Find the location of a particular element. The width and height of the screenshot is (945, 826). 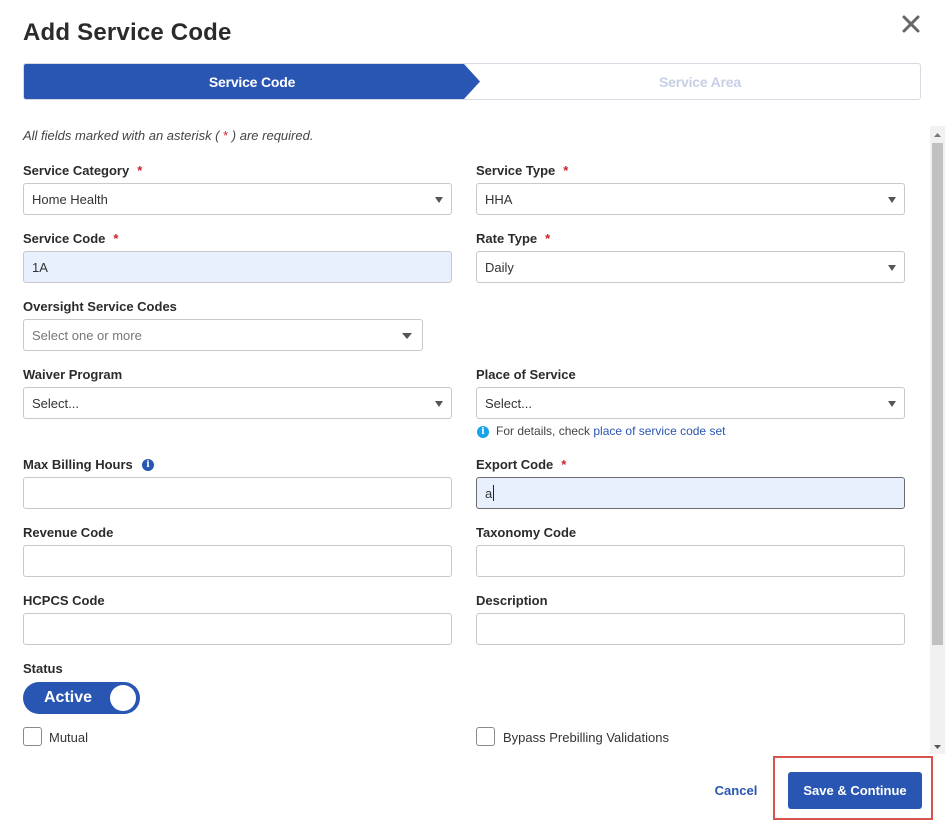

scroll-up-button is located at coordinates (937, 134).